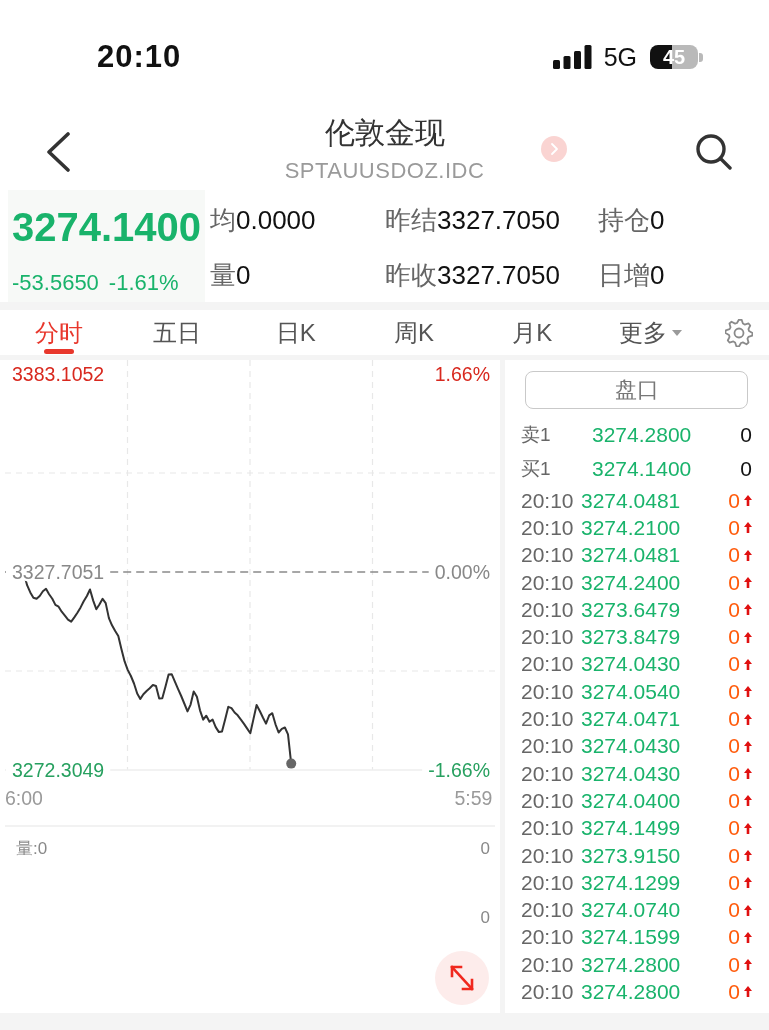  I want to click on expand-button, so click(462, 978).